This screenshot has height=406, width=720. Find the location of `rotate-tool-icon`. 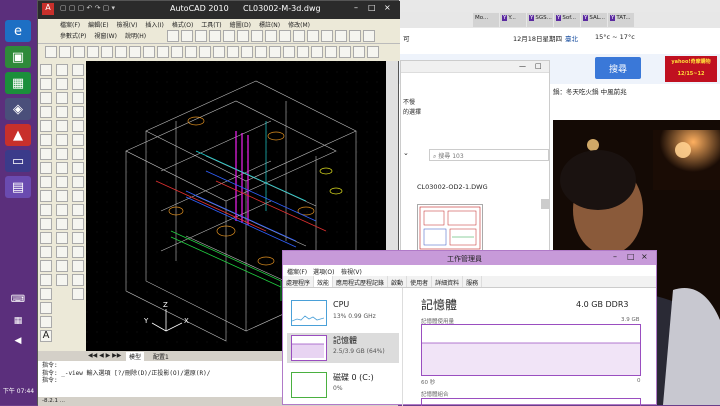

rotate-tool-icon is located at coordinates (62, 154).